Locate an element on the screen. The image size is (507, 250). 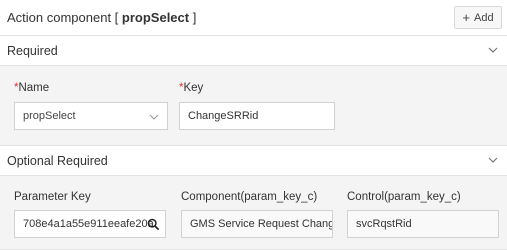
parameter-key-label: Parameter Key is located at coordinates (52, 197).